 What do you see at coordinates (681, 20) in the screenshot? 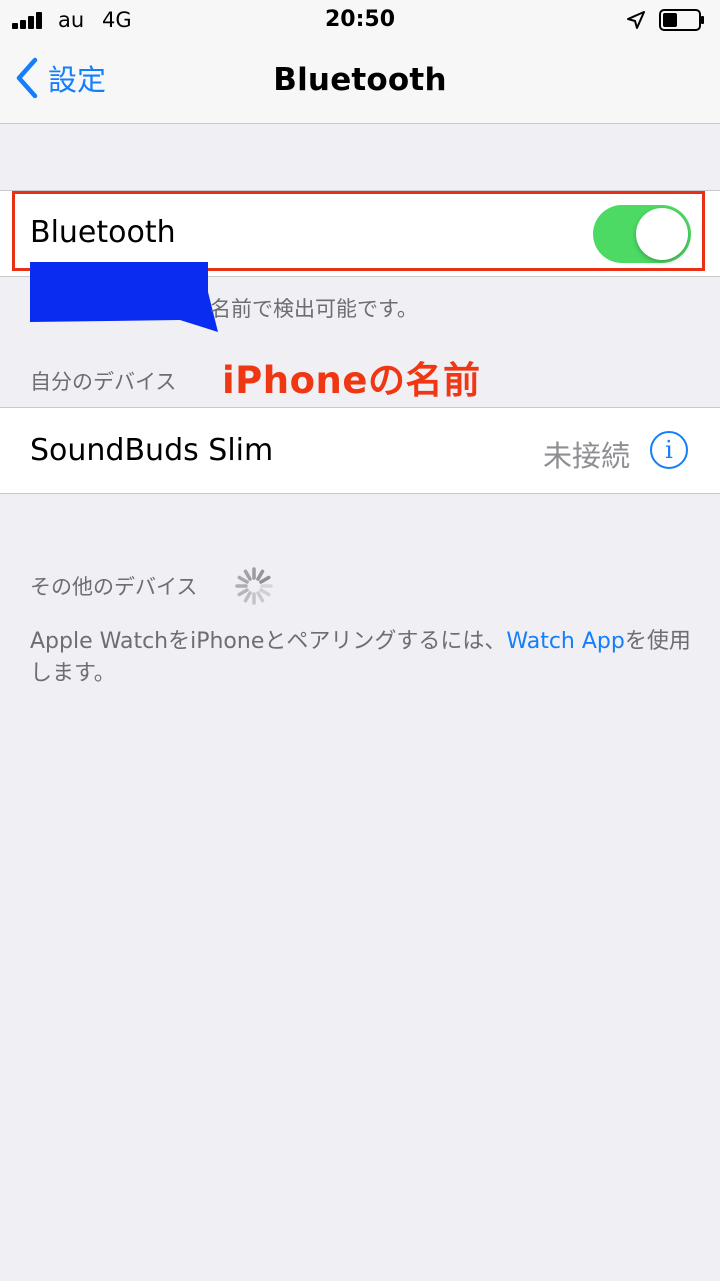
I see `battery-icon` at bounding box center [681, 20].